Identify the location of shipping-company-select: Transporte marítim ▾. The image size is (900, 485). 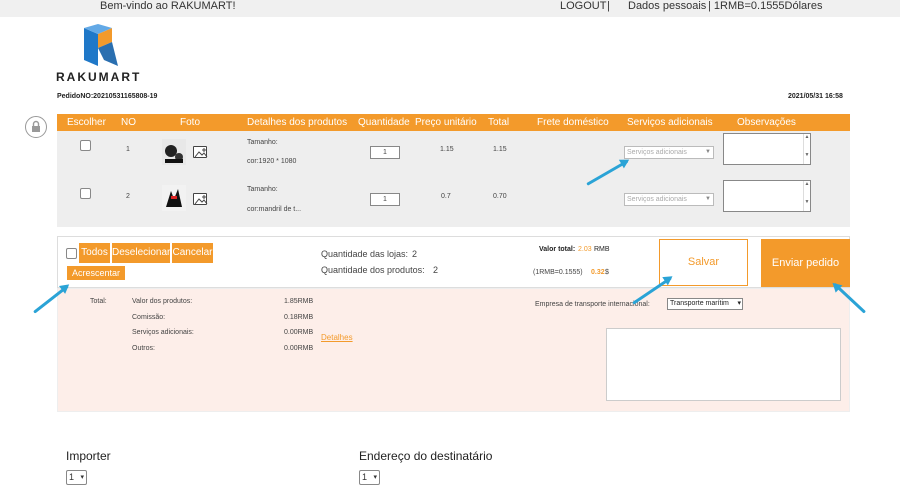
(705, 304).